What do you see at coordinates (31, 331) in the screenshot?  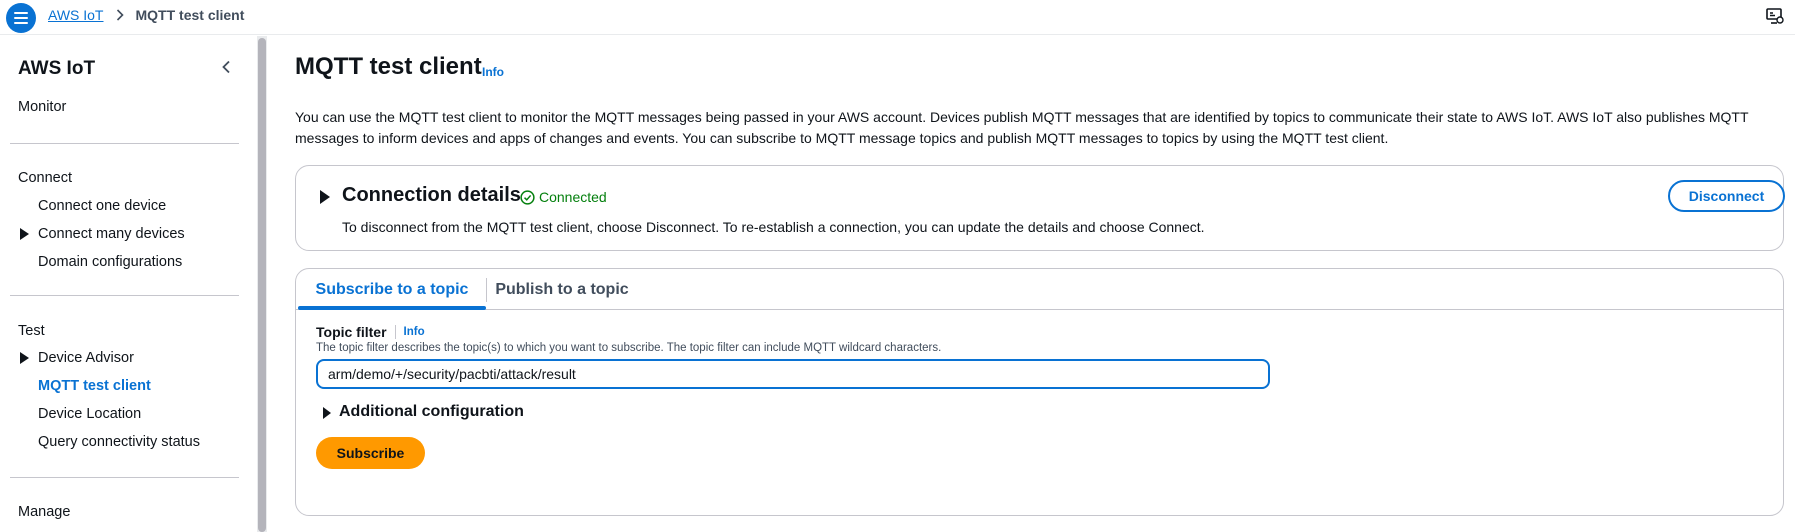 I see `sidebar-section-test: Test` at bounding box center [31, 331].